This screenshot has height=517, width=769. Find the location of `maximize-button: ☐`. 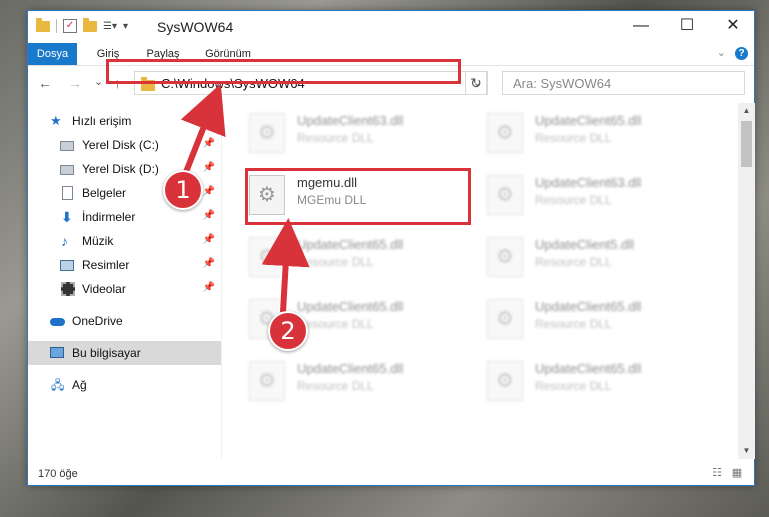

maximize-button: ☐ is located at coordinates (687, 27).